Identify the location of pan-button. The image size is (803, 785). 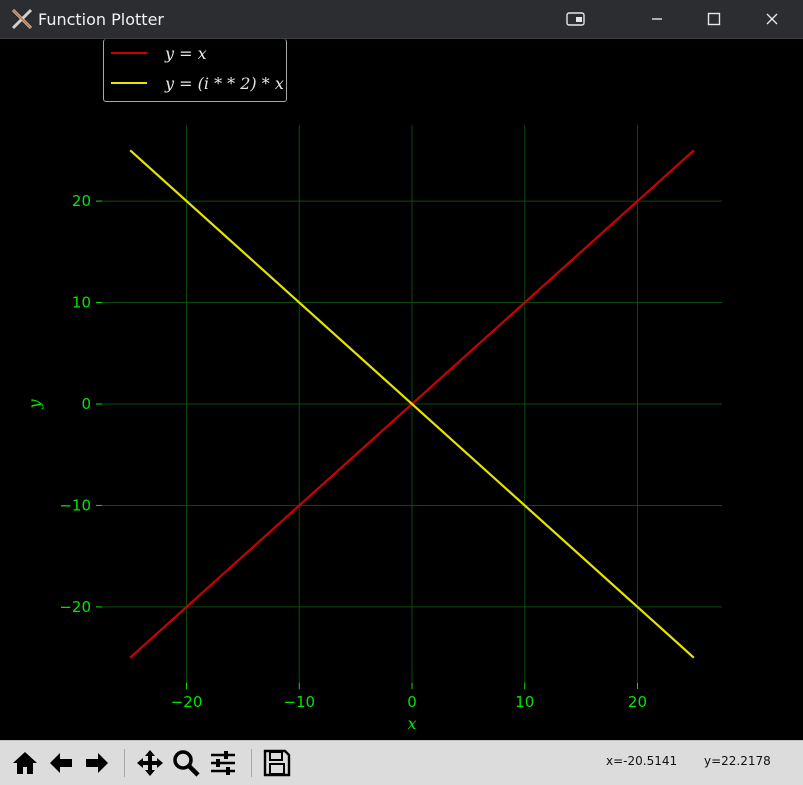
(150, 763).